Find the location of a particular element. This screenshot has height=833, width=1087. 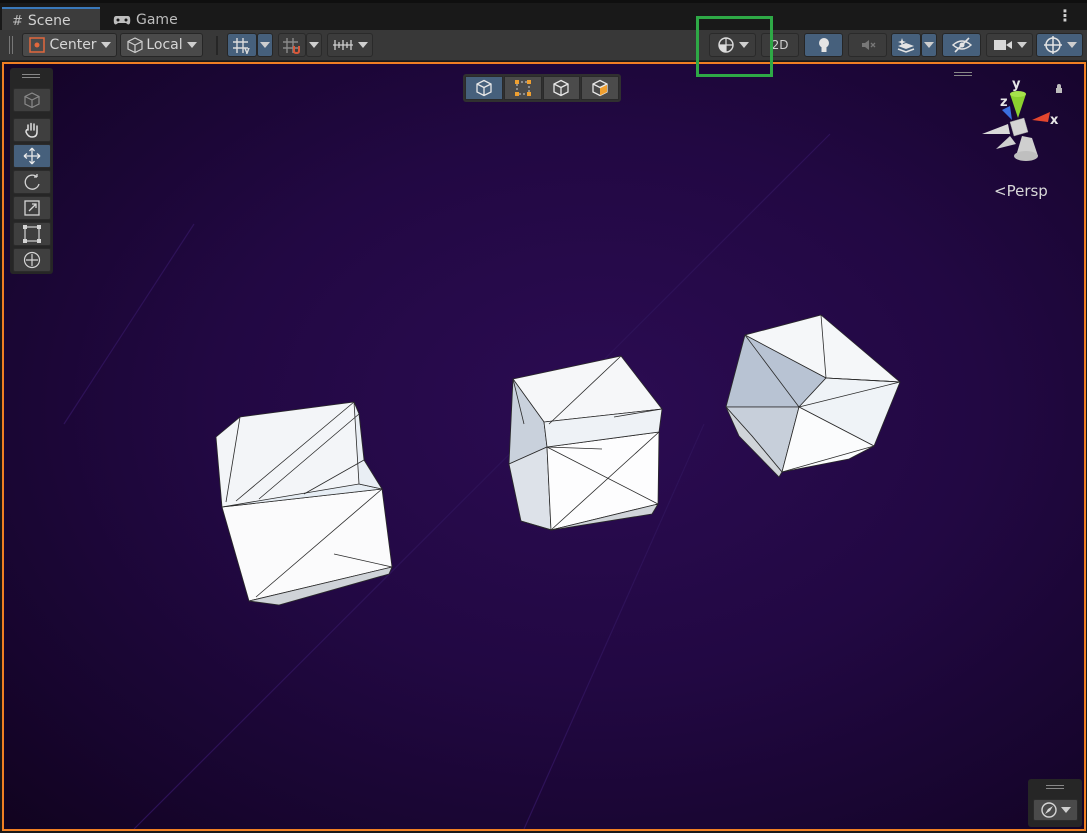

snap-increment-button is located at coordinates (292, 45).